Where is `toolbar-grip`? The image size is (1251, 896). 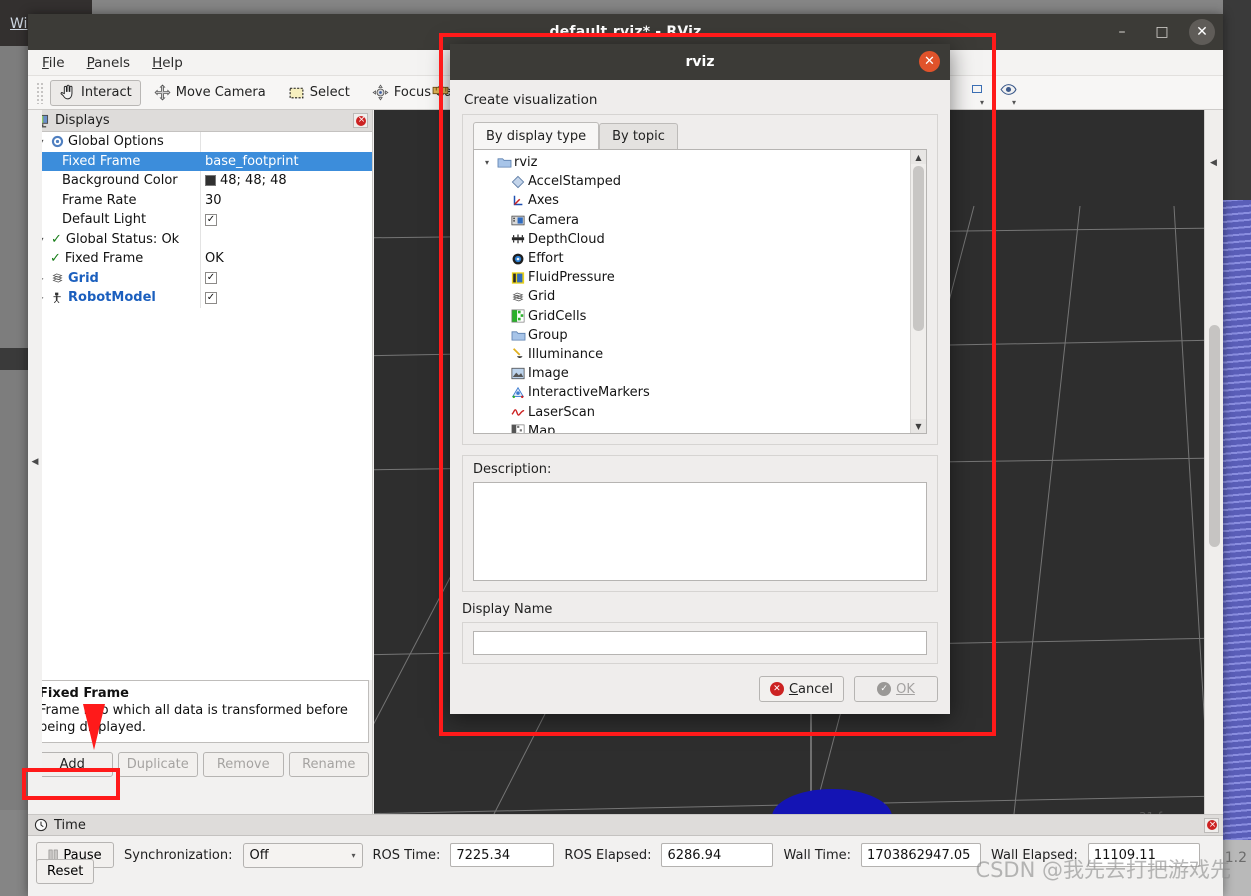 toolbar-grip is located at coordinates (40, 92).